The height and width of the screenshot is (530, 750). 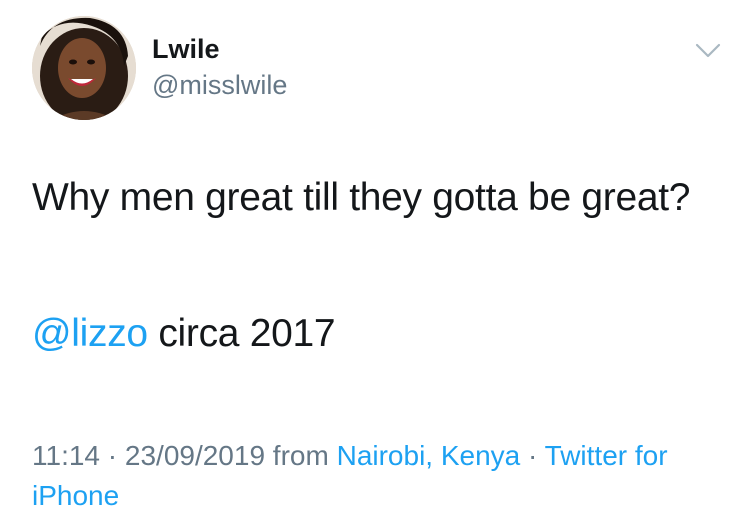 I want to click on tweet-body: Why men great till they gotta be great?, so click(x=361, y=197).